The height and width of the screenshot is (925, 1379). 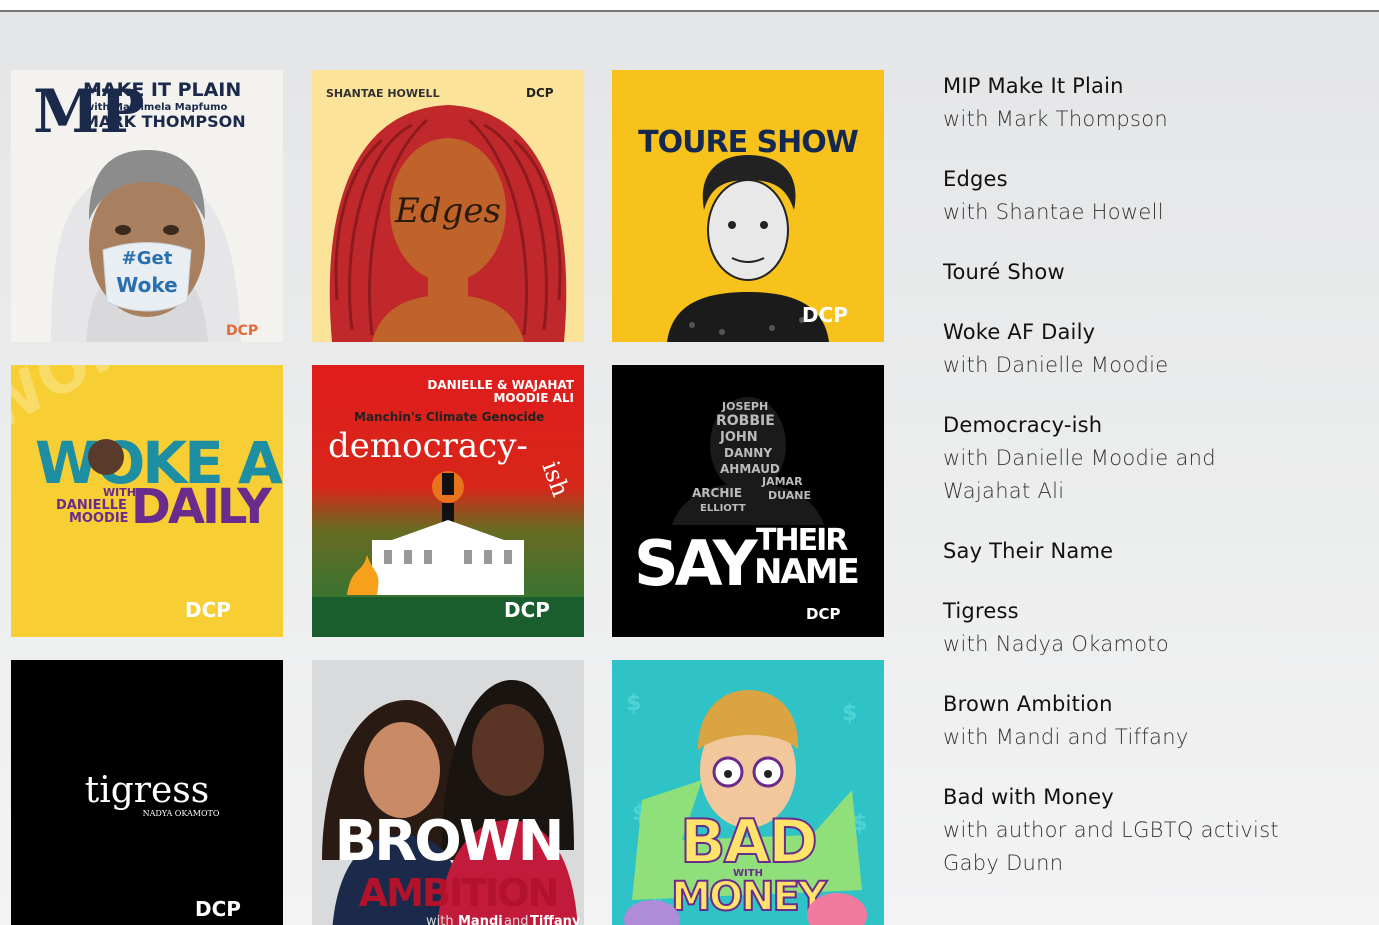 I want to click on podcast-title: Democracy-ish, so click(x=1133, y=425).